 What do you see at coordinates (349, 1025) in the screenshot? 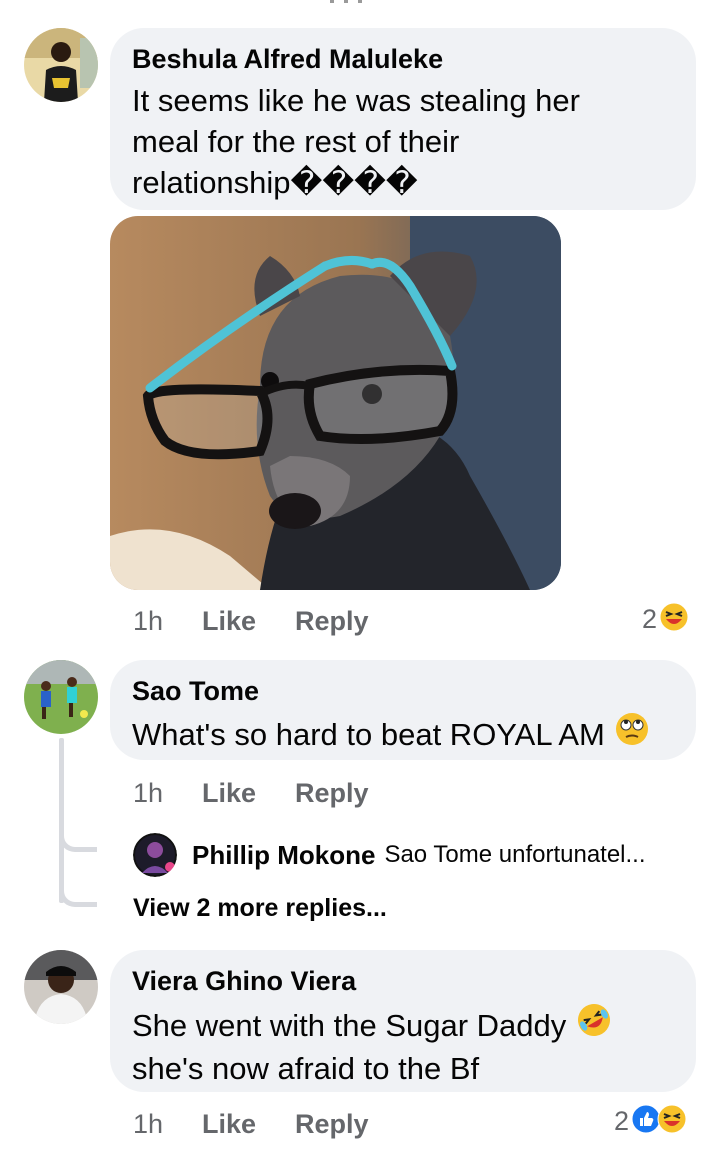
I see `comment-text-line: She went with the Sugar Daddy` at bounding box center [349, 1025].